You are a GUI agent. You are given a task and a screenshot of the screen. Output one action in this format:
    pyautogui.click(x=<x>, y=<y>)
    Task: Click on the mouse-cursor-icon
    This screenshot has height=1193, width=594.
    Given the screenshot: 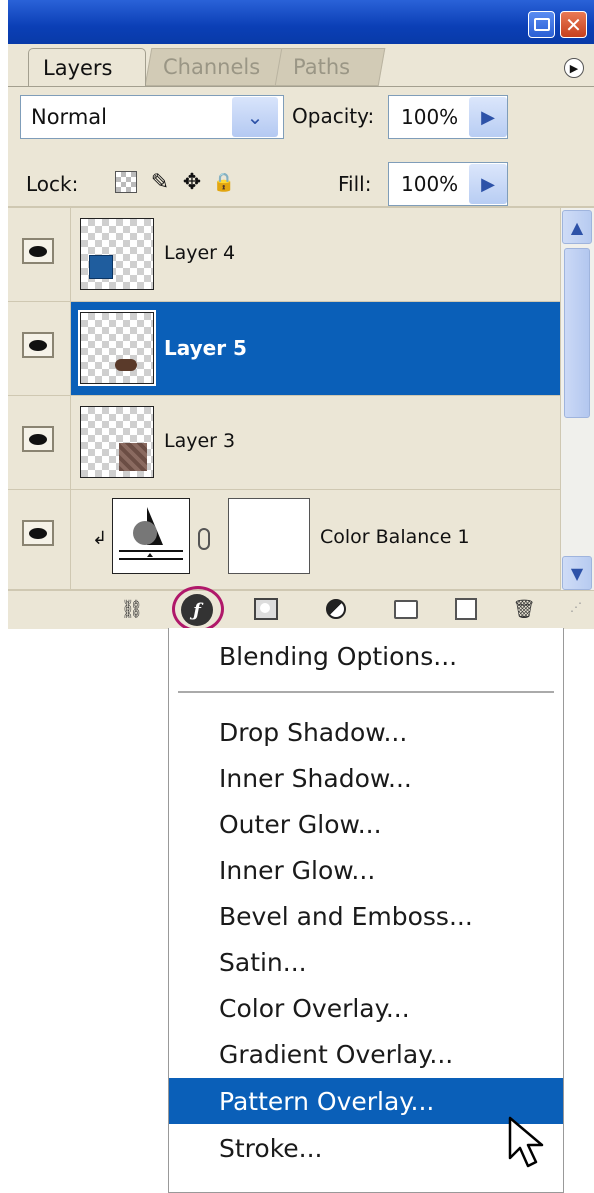 What is the action you would take?
    pyautogui.click(x=526, y=1142)
    